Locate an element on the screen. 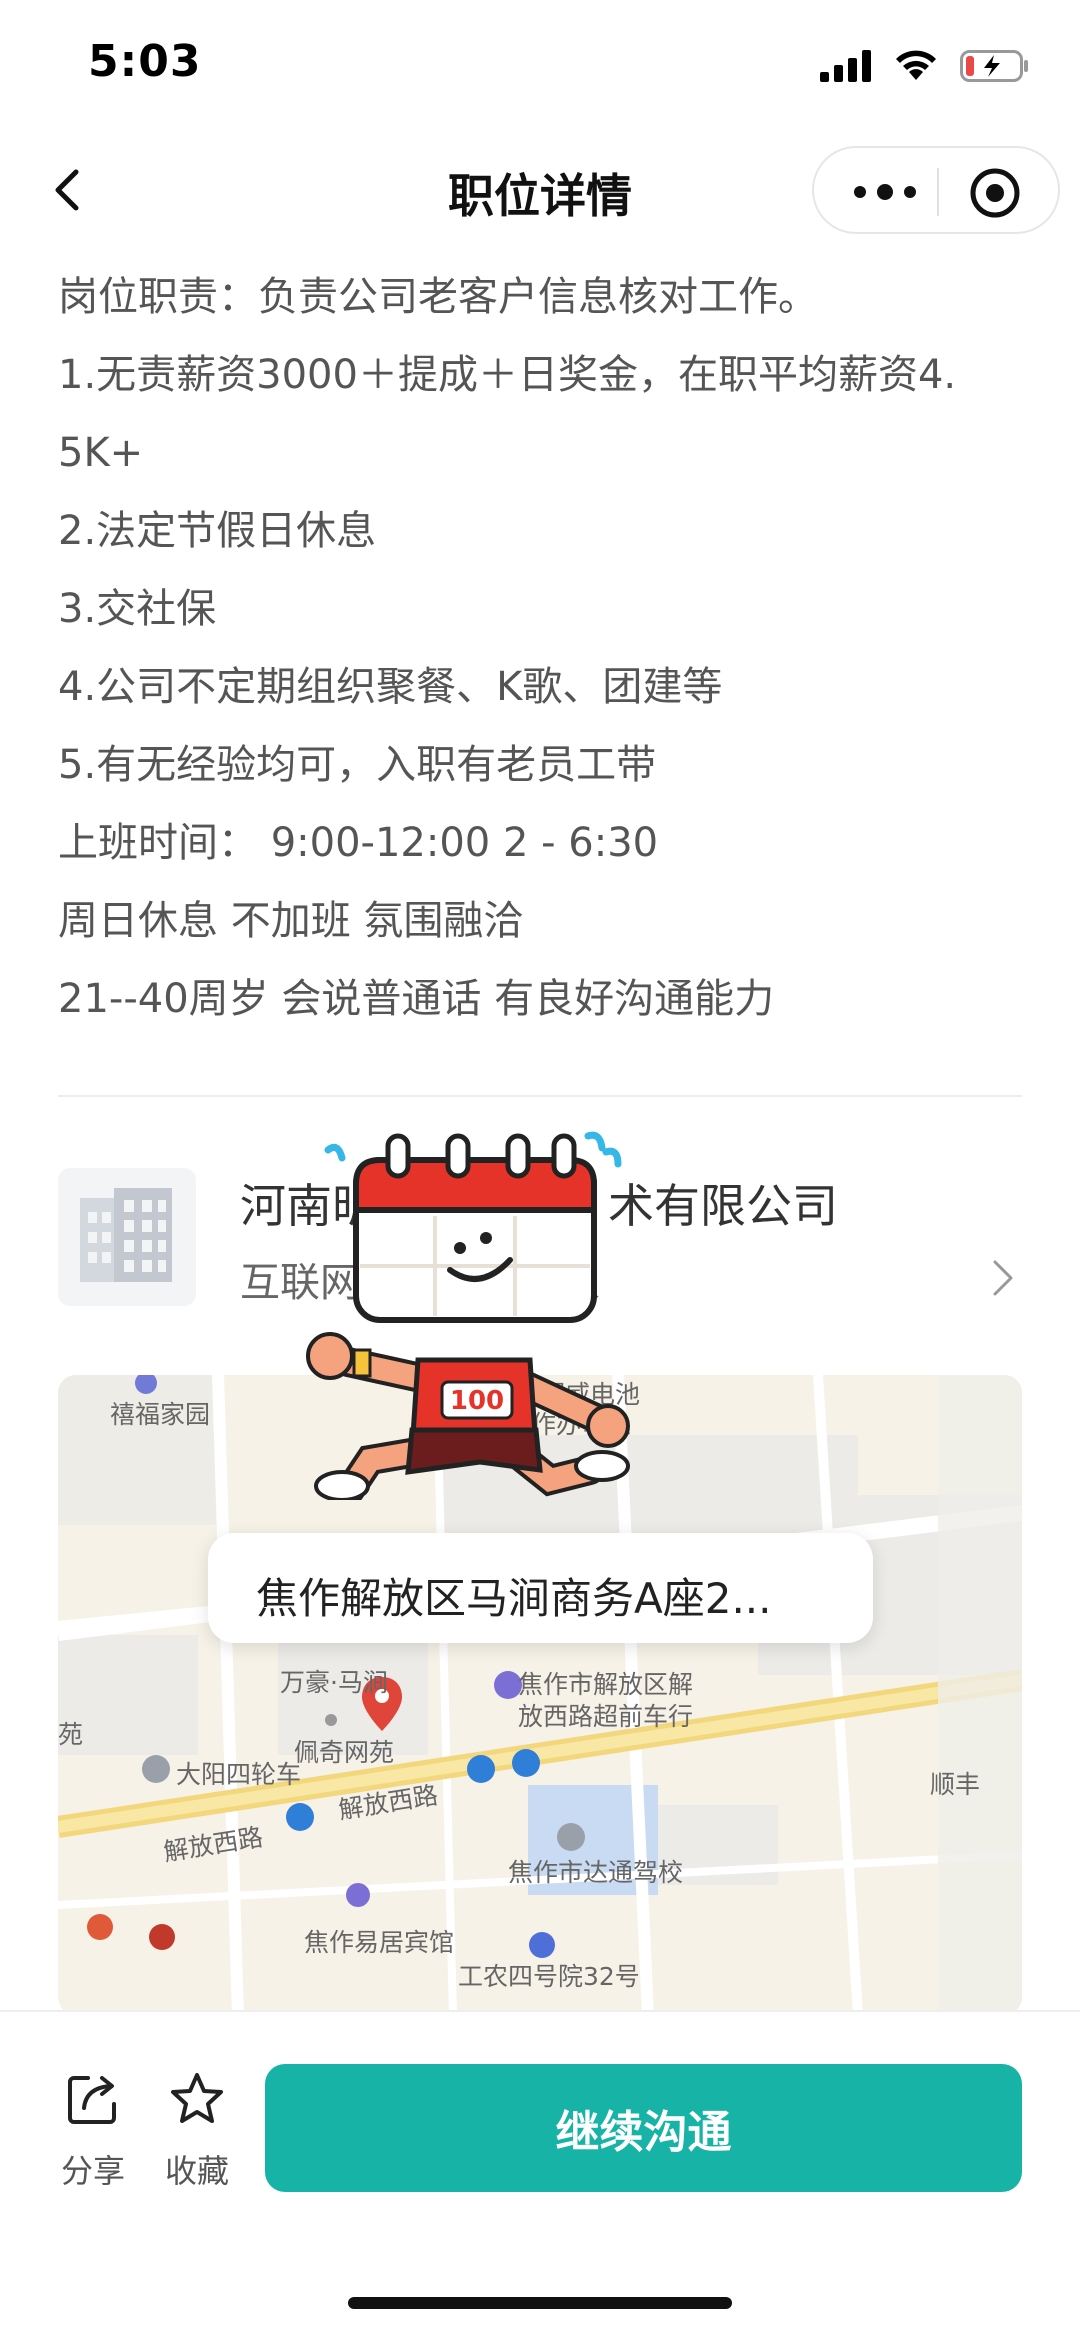 This screenshot has height=2341, width=1080. map-label: 苑 is located at coordinates (71, 1734).